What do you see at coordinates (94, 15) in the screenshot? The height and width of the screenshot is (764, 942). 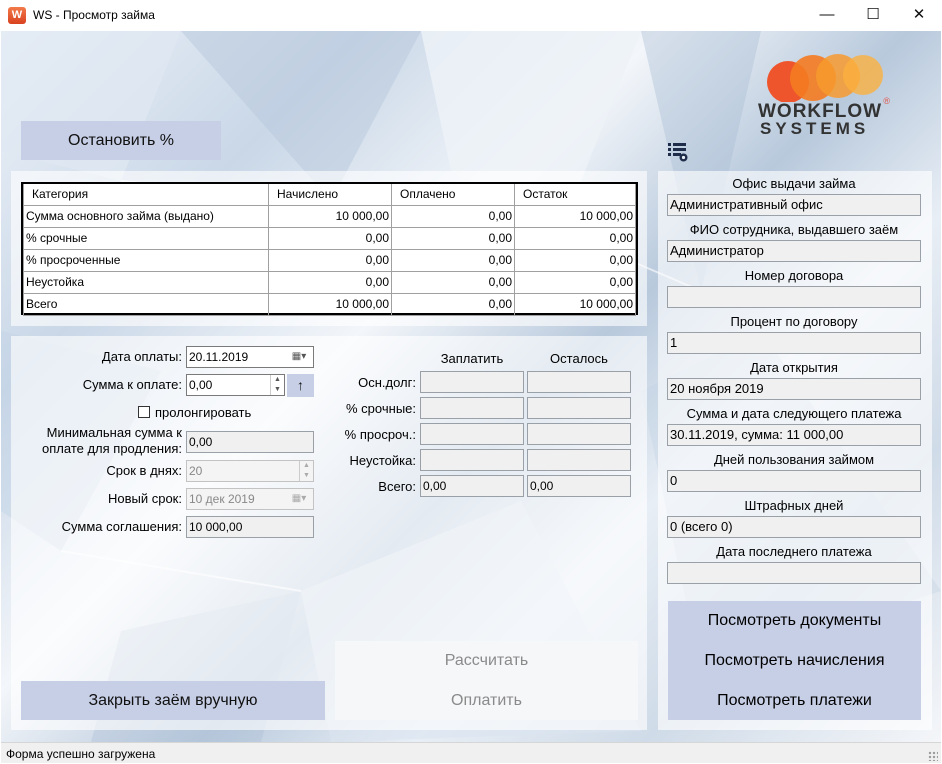 I see `window-title: WS - Просмотр займа` at bounding box center [94, 15].